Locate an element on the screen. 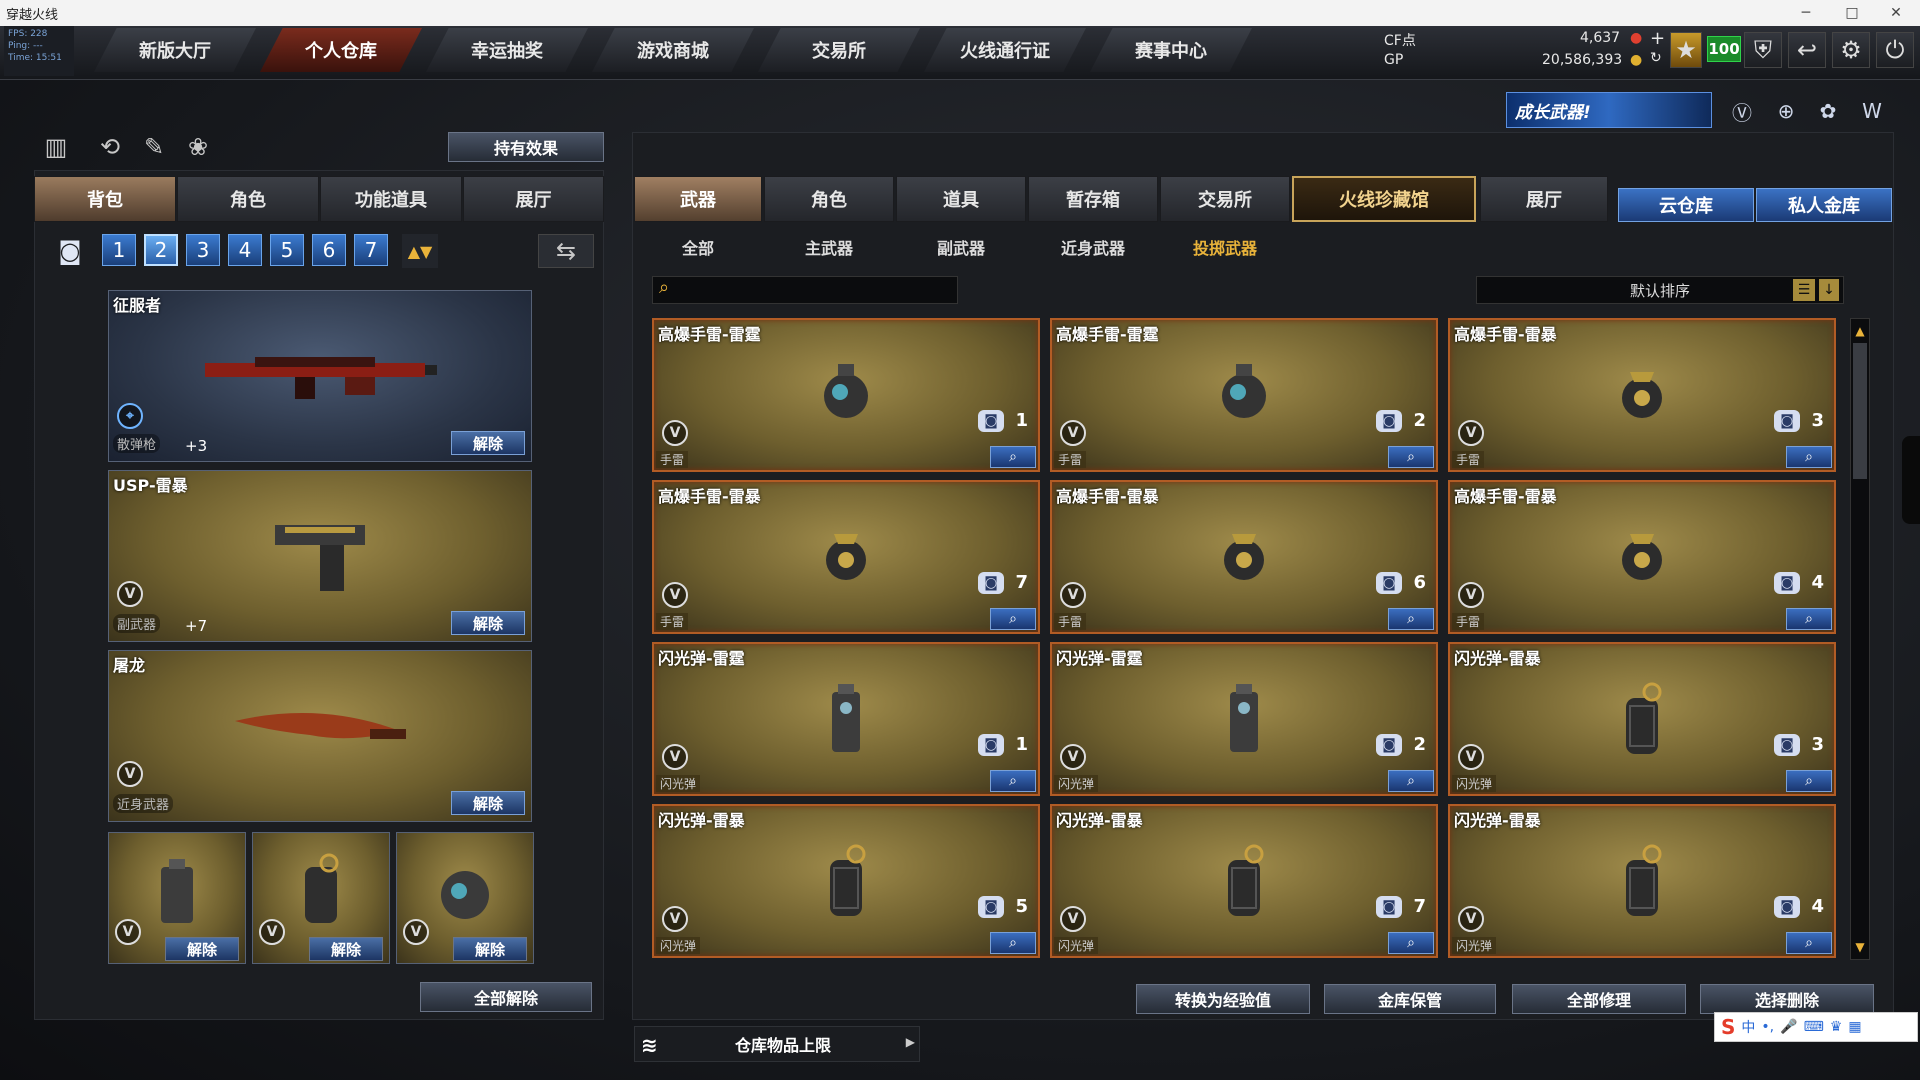 This screenshot has height=1080, width=1920. tools-icon: ✎ is located at coordinates (154, 147).